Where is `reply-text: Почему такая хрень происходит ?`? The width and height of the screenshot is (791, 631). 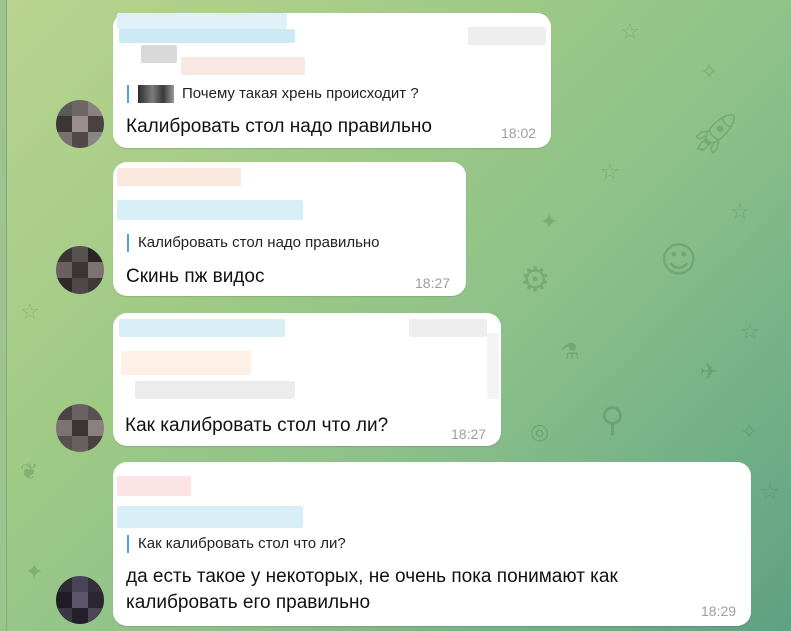 reply-text: Почему такая хрень происходит ? is located at coordinates (300, 93).